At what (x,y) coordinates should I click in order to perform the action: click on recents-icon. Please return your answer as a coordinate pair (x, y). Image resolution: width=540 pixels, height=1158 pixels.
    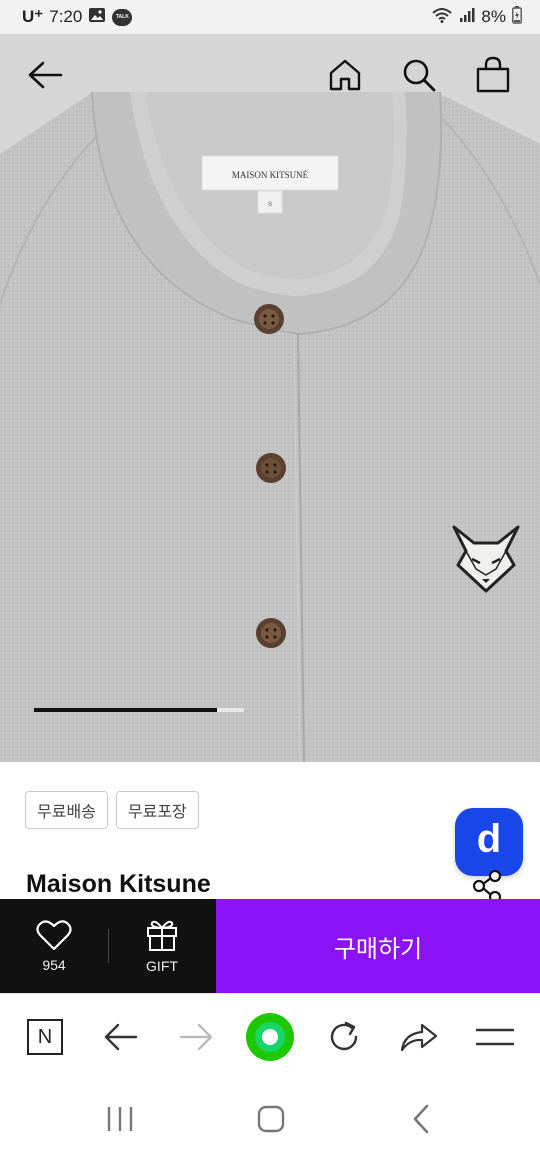
    Looking at the image, I should click on (120, 1119).